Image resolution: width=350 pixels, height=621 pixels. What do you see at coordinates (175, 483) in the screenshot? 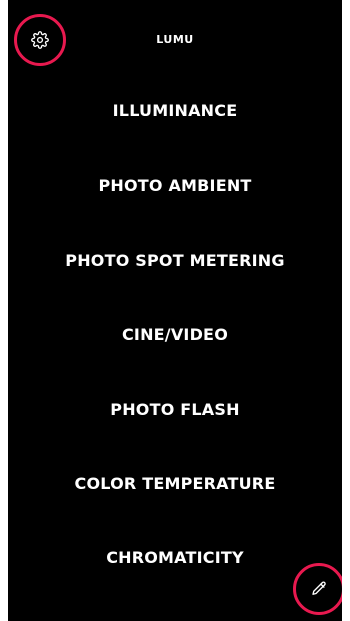
I see `menu-item-color-temperature: COLOR TEMPERATURE` at bounding box center [175, 483].